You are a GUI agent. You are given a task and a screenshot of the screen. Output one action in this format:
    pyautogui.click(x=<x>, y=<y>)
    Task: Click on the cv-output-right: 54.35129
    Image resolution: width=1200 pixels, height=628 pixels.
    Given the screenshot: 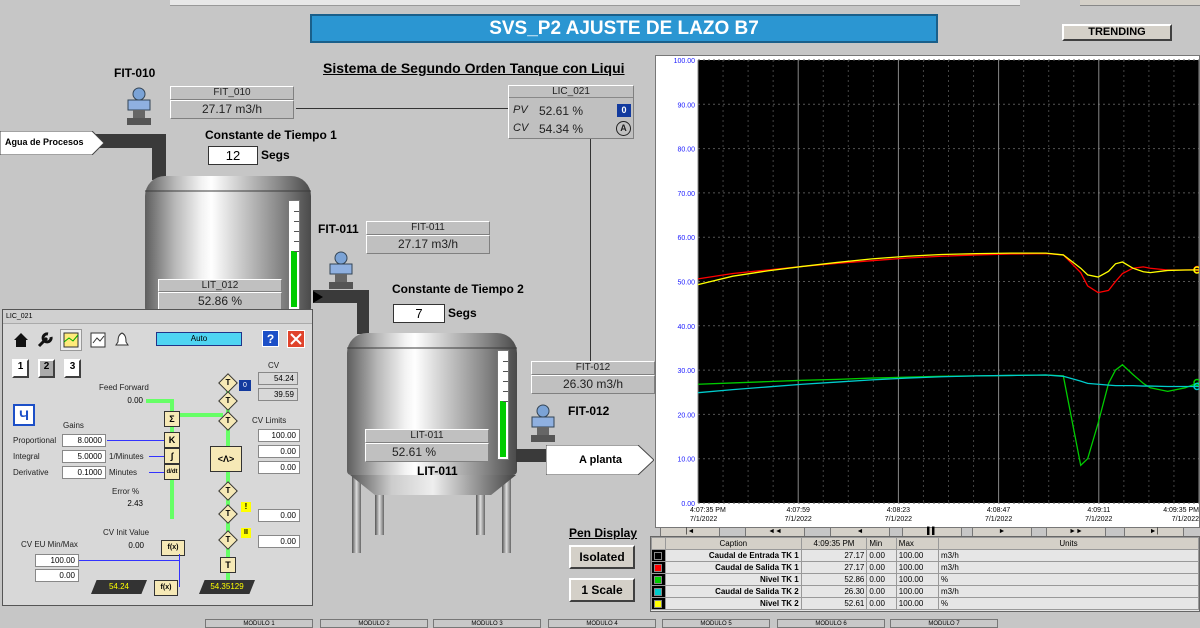 What is the action you would take?
    pyautogui.click(x=227, y=587)
    